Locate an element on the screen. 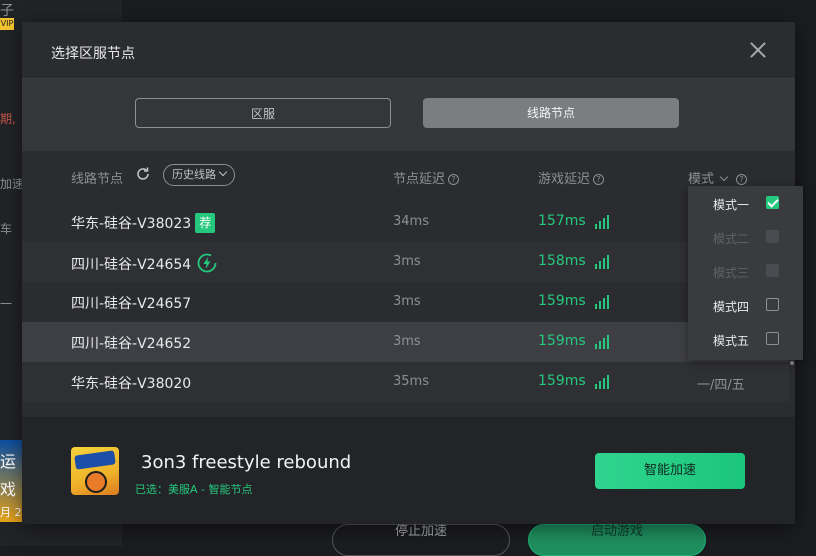 This screenshot has height=556, width=816. launch-game-button: 启动游戏 is located at coordinates (617, 540).